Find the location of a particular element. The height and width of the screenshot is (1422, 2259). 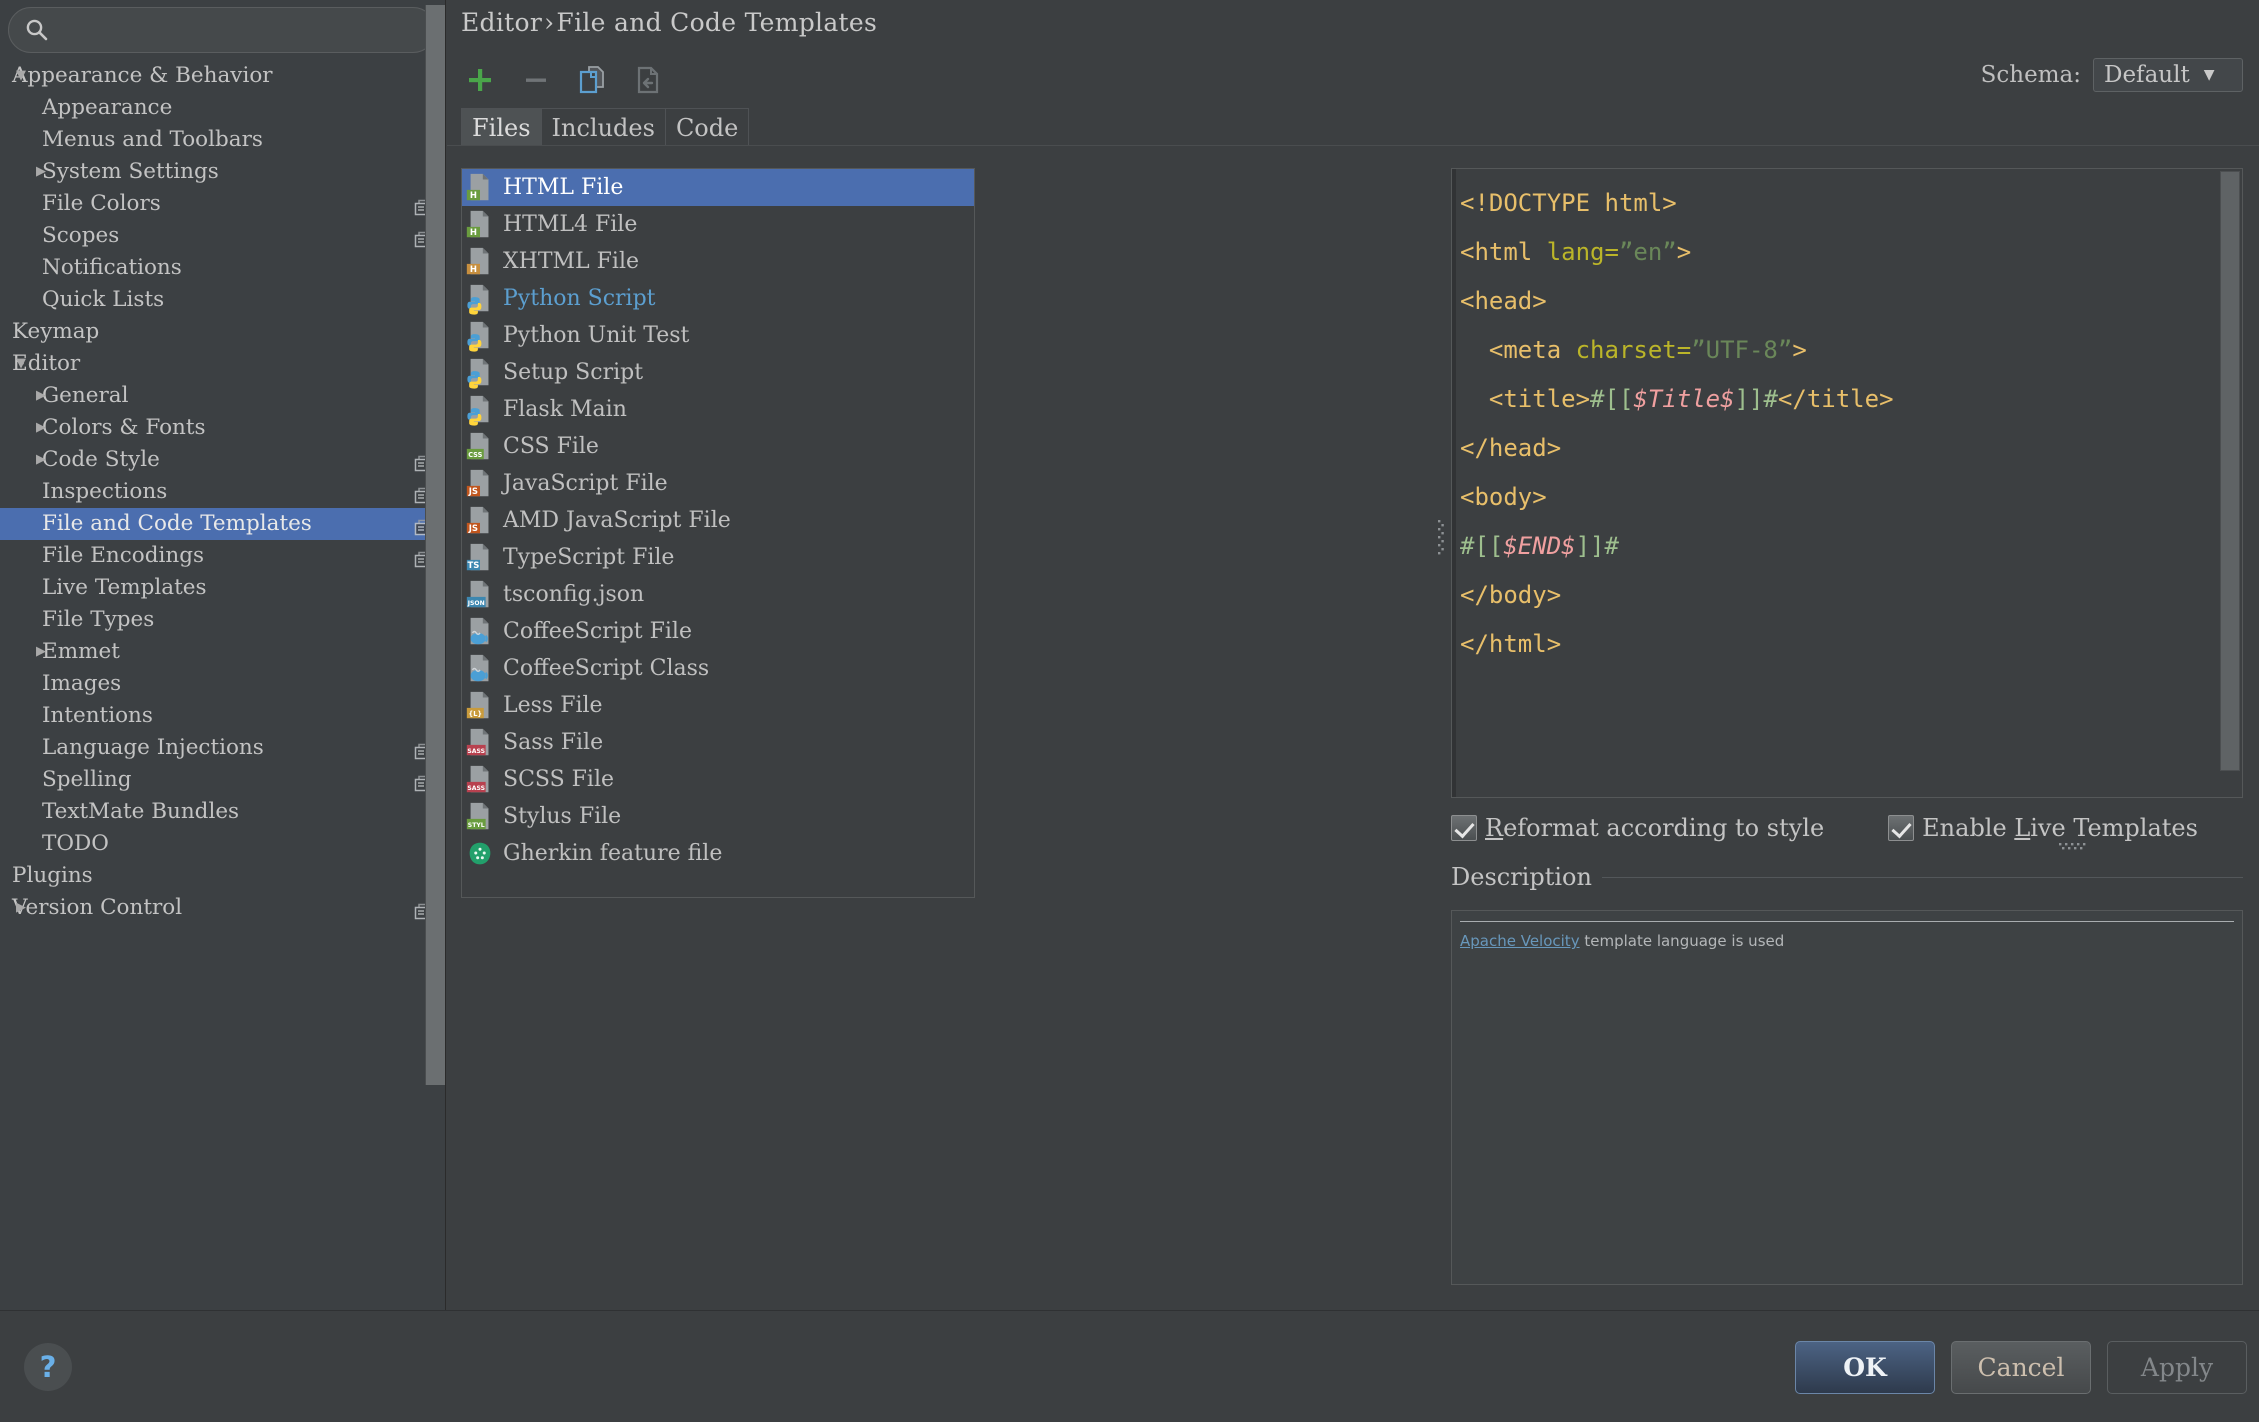

code-line: <!DOCTYPE html> is located at coordinates (1834, 203).